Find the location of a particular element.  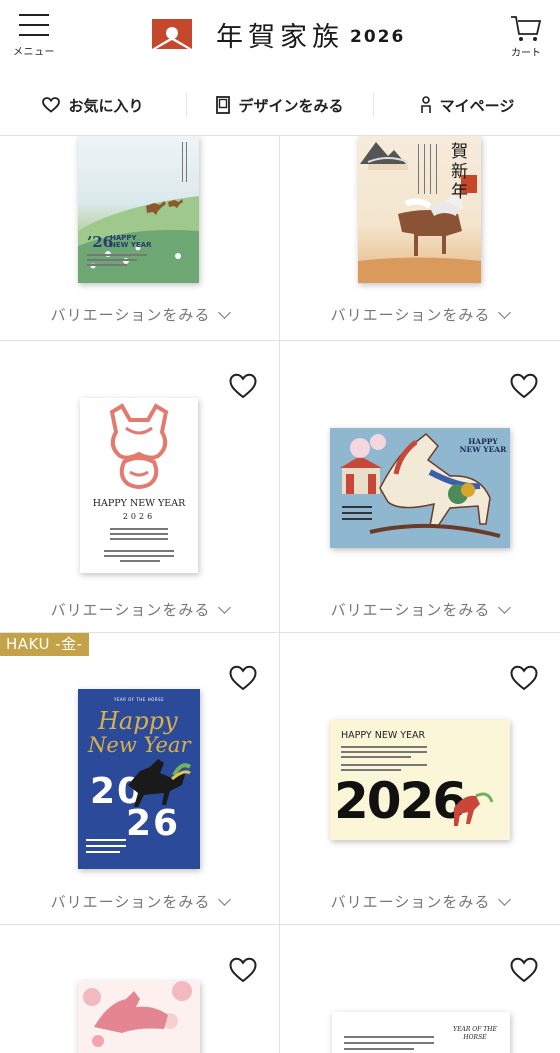

design-cell: ’26 HAPPY NEW YEAR バリエーションをみる is located at coordinates (140, 238).